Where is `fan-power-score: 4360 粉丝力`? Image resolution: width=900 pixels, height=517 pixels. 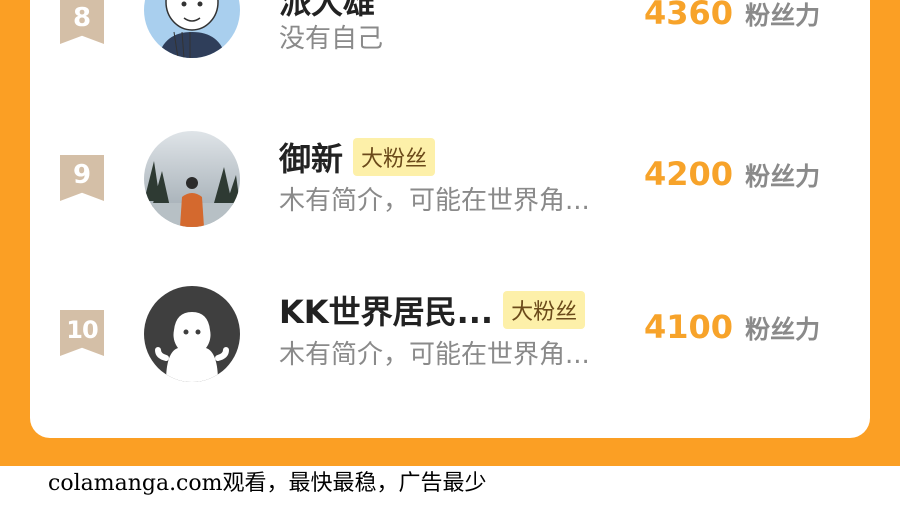
fan-power-score: 4360 粉丝力 is located at coordinates (732, 16).